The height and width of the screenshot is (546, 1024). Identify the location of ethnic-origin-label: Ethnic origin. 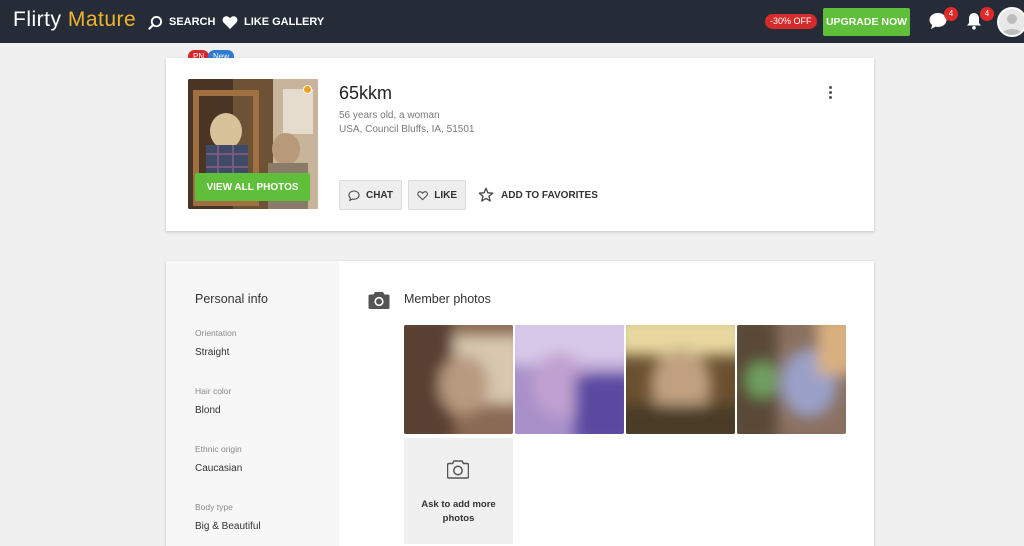
(218, 449).